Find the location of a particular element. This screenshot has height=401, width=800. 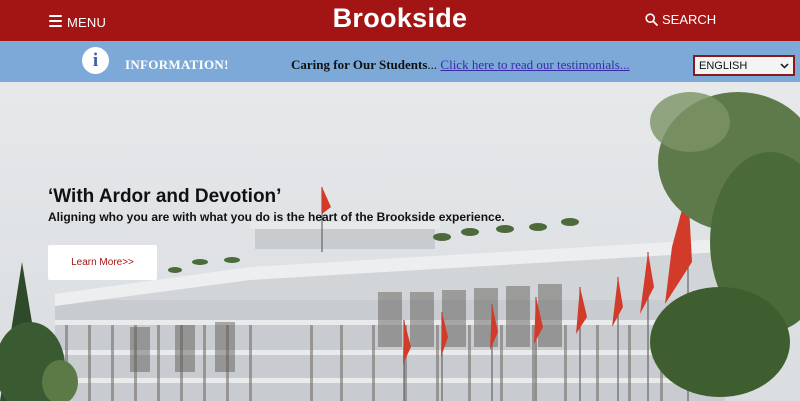

information-label: INFORMATION! is located at coordinates (177, 64).